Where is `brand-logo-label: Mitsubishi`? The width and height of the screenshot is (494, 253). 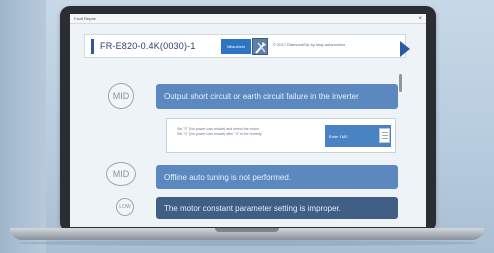 brand-logo-label: Mitsubishi is located at coordinates (236, 46).